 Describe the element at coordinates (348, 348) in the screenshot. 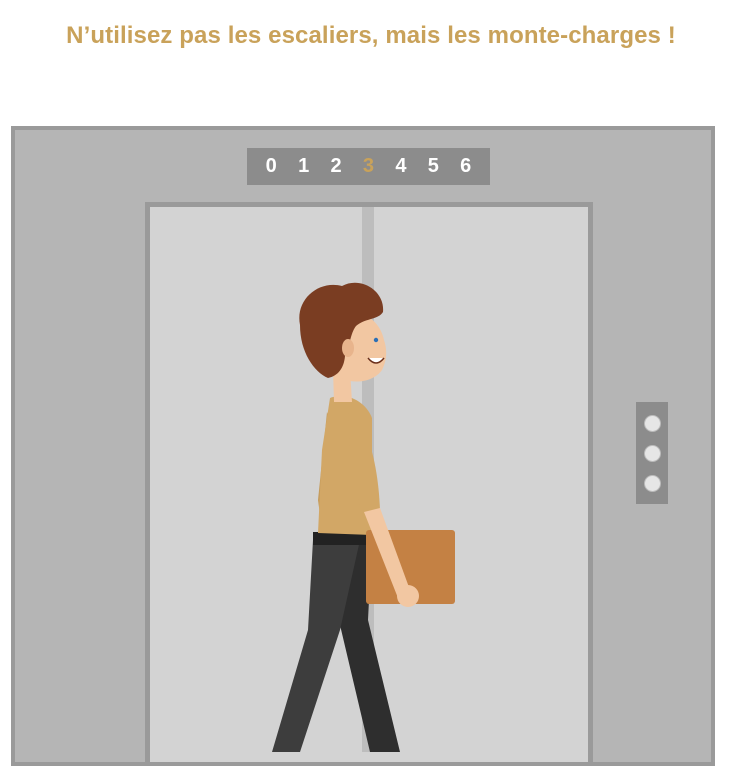

I see `ear` at that location.